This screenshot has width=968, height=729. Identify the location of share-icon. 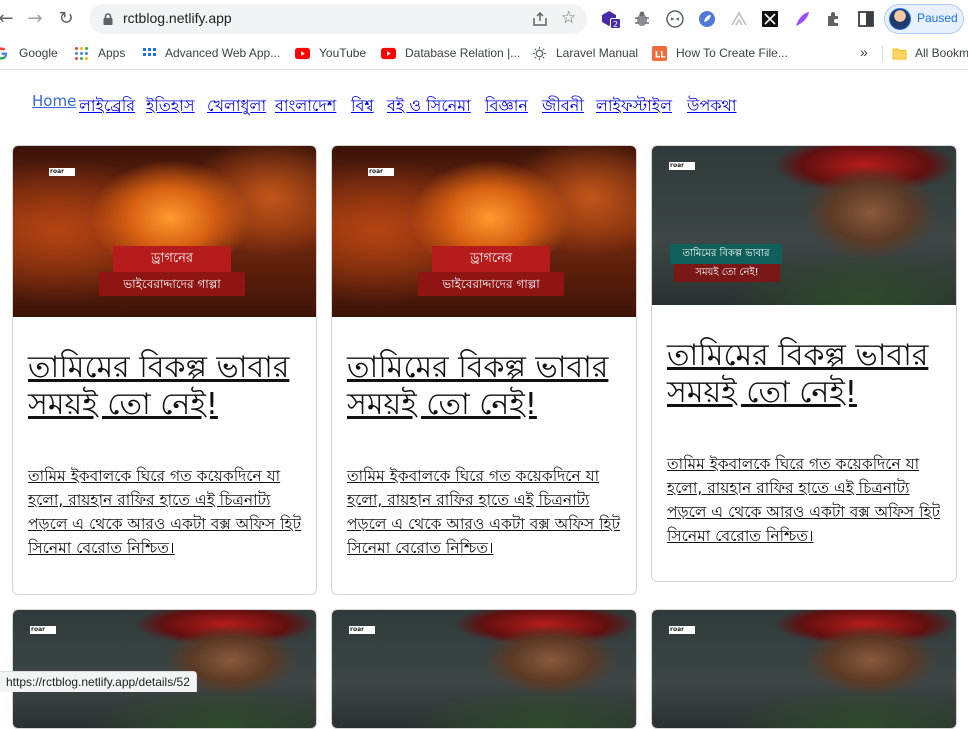
(540, 19).